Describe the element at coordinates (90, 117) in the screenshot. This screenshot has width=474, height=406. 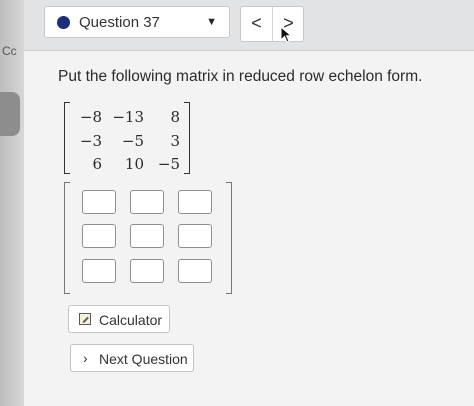
I see `matrix-cell: −8` at that location.